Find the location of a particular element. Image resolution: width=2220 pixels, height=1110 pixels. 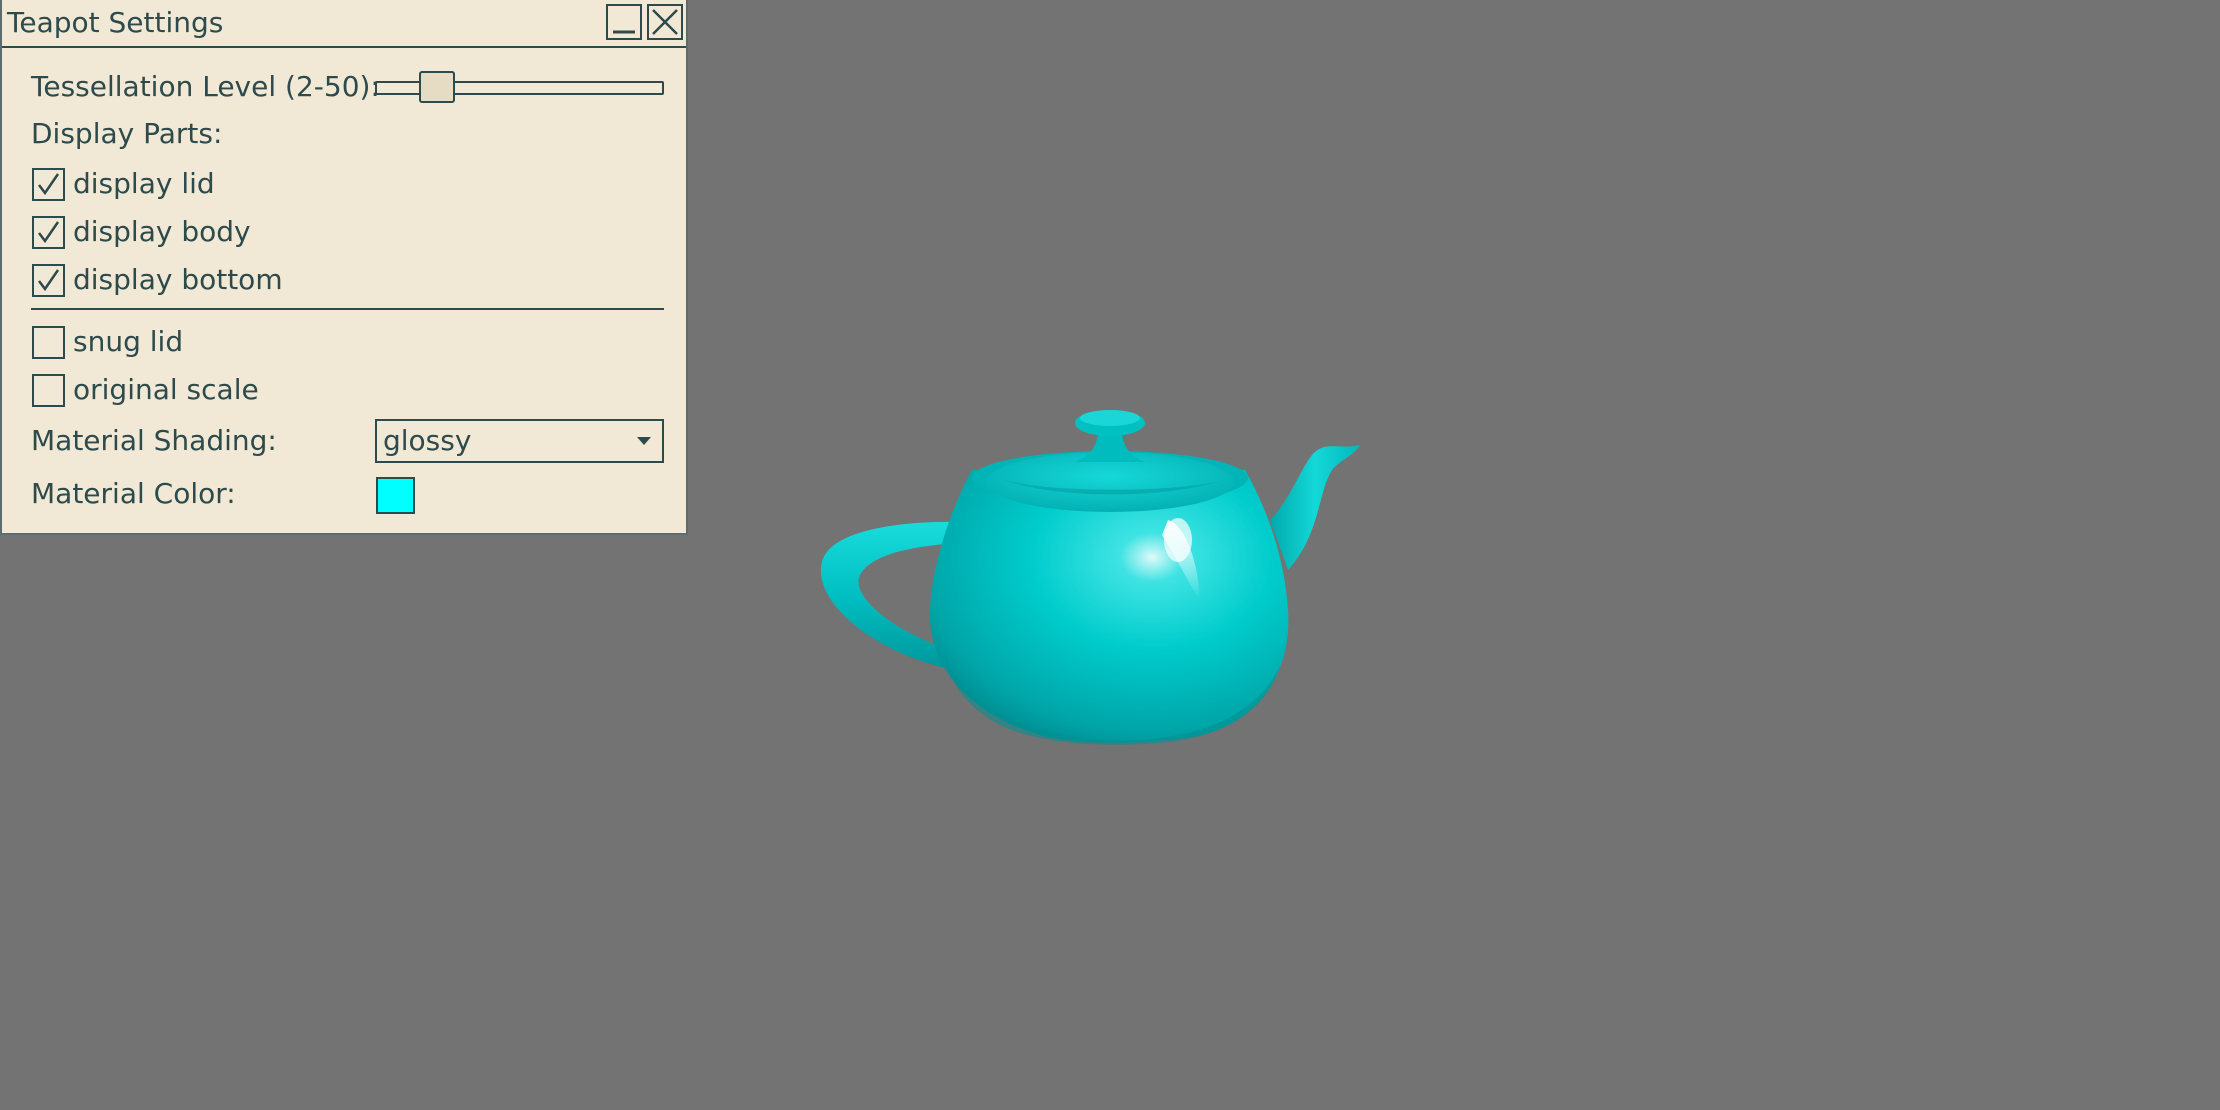

dropdown-arrow-icon is located at coordinates (644, 441).